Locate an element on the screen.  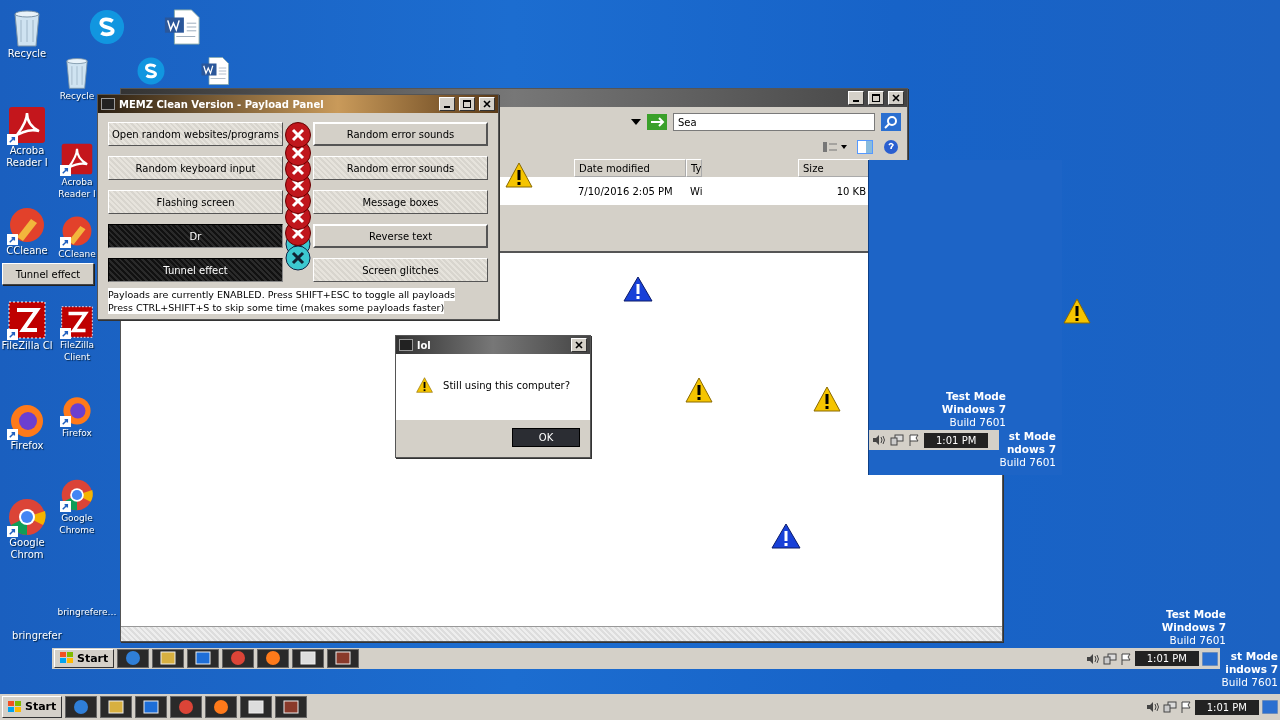
desktop-icon-label: Google Chrome is located at coordinates (77, 524).